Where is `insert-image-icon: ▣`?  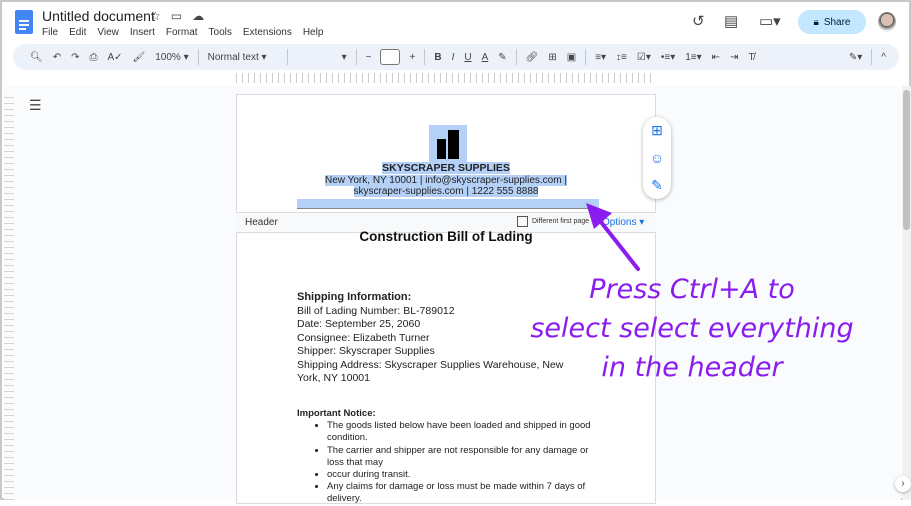
insert-image-icon: ▣ is located at coordinates (571, 57).